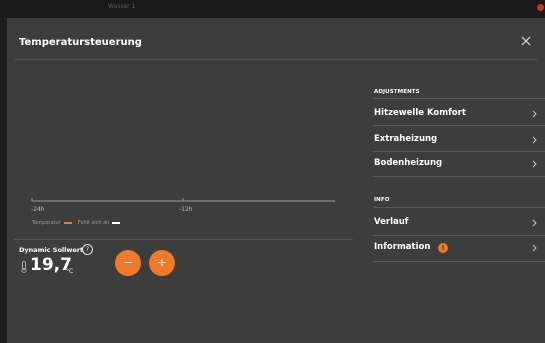 The width and height of the screenshot is (545, 343). I want to click on tick-label-12h: -12h, so click(186, 209).